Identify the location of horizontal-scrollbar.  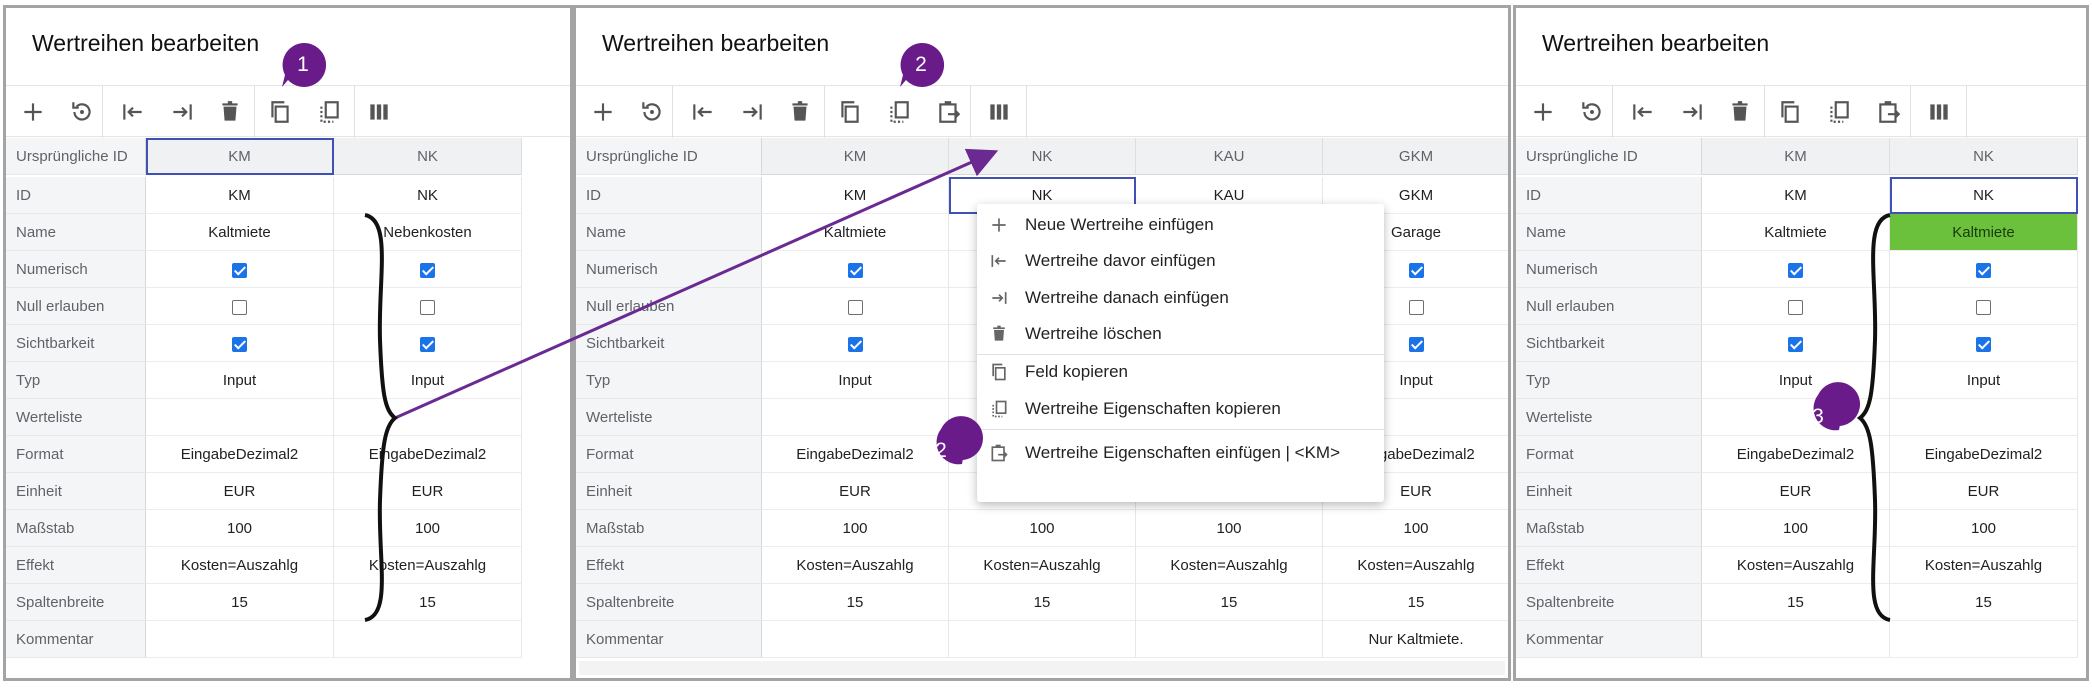
(1042, 668).